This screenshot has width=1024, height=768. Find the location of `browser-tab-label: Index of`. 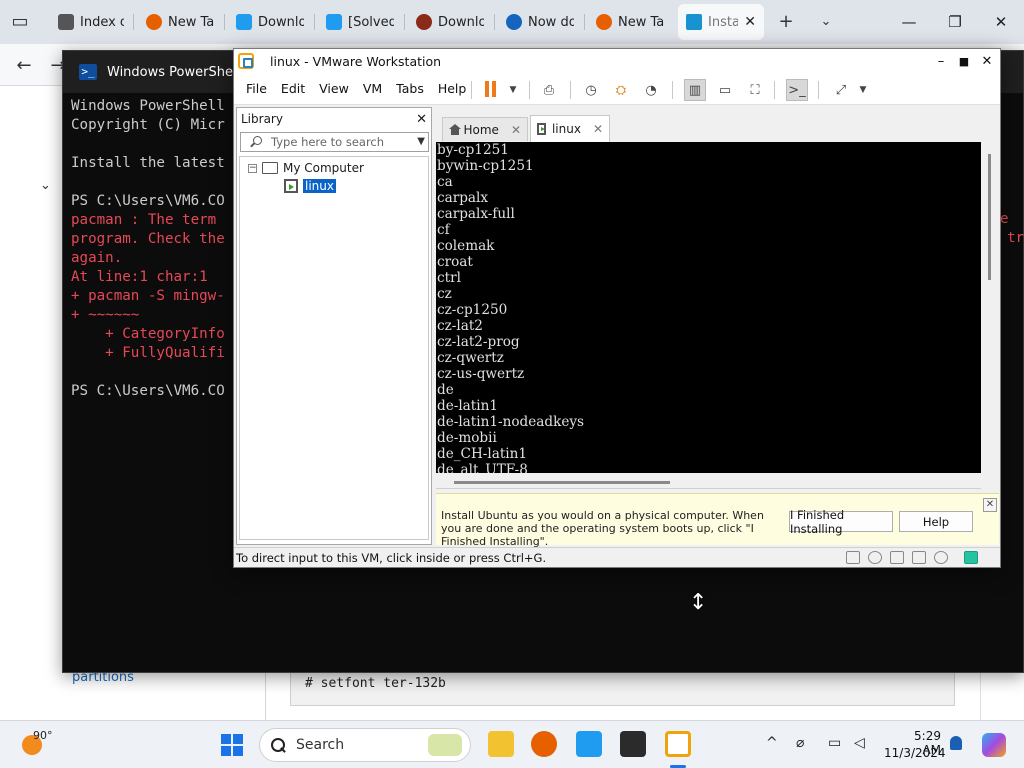

browser-tab-label: Index of is located at coordinates (102, 22).